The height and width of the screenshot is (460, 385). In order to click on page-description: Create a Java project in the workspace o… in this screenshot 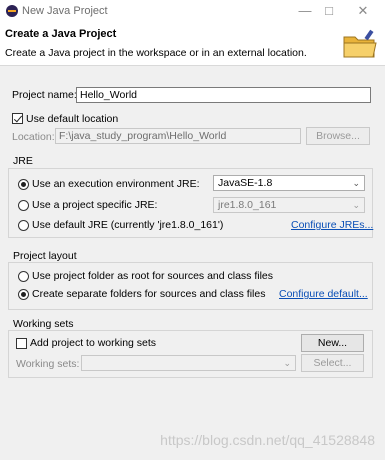, I will do `click(156, 53)`.